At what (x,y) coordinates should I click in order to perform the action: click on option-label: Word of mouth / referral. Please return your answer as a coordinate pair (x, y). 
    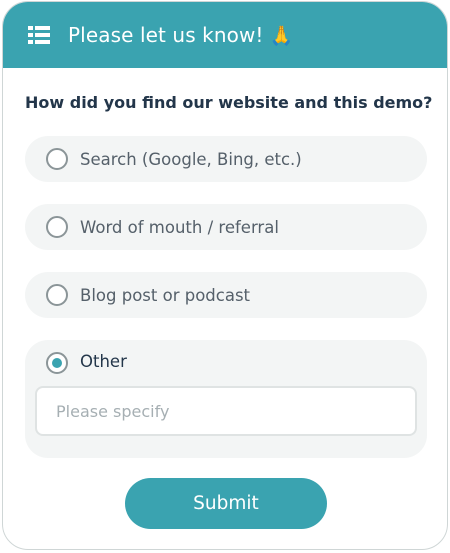
    Looking at the image, I should click on (179, 227).